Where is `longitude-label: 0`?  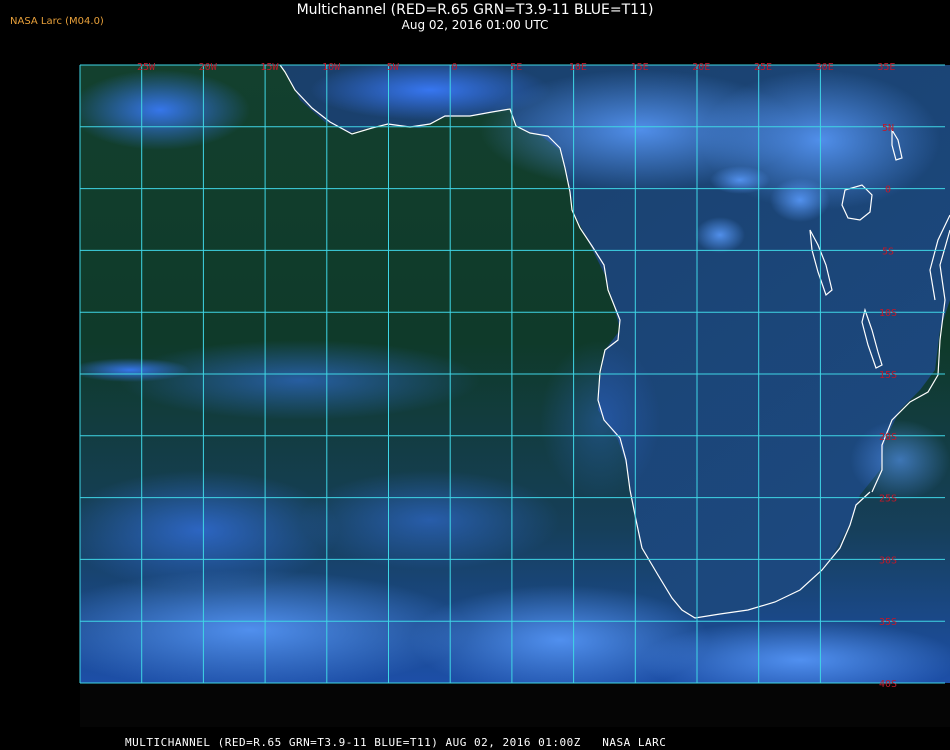
longitude-label: 0 is located at coordinates (454, 67).